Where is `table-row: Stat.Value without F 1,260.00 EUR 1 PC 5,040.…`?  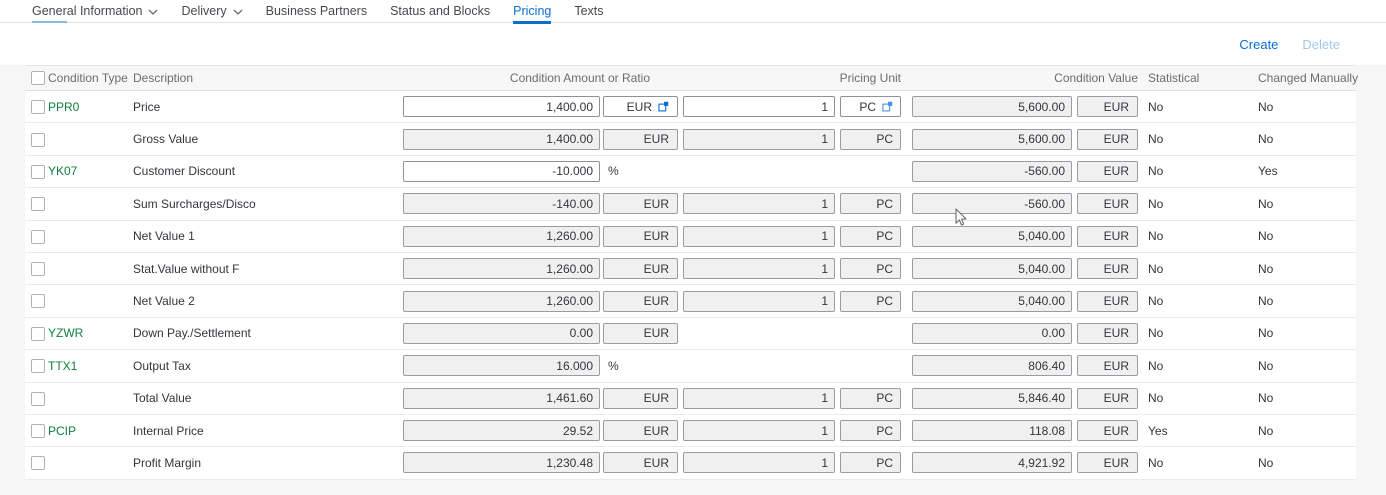 table-row: Stat.Value without F 1,260.00 EUR 1 PC 5,040.… is located at coordinates (690, 269).